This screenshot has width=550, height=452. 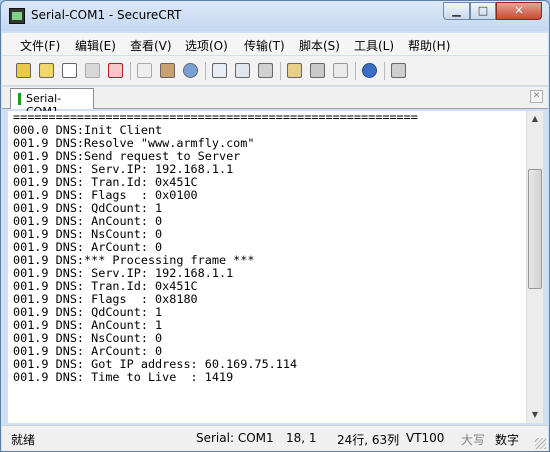 I want to click on global-options-icon, so click(x=317, y=70).